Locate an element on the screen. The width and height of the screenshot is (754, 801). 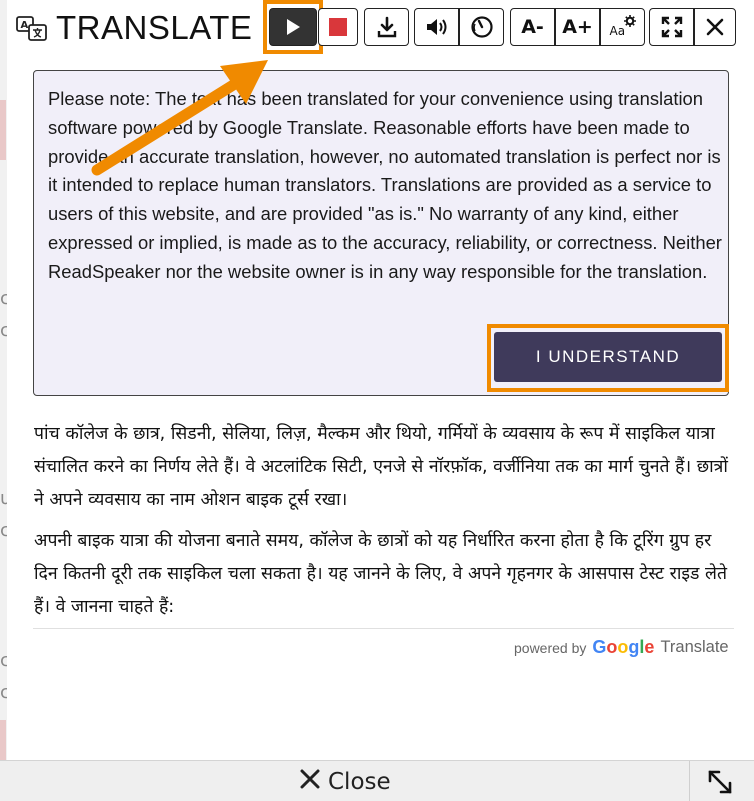
understand-button: I UNDERSTAND is located at coordinates (608, 357).